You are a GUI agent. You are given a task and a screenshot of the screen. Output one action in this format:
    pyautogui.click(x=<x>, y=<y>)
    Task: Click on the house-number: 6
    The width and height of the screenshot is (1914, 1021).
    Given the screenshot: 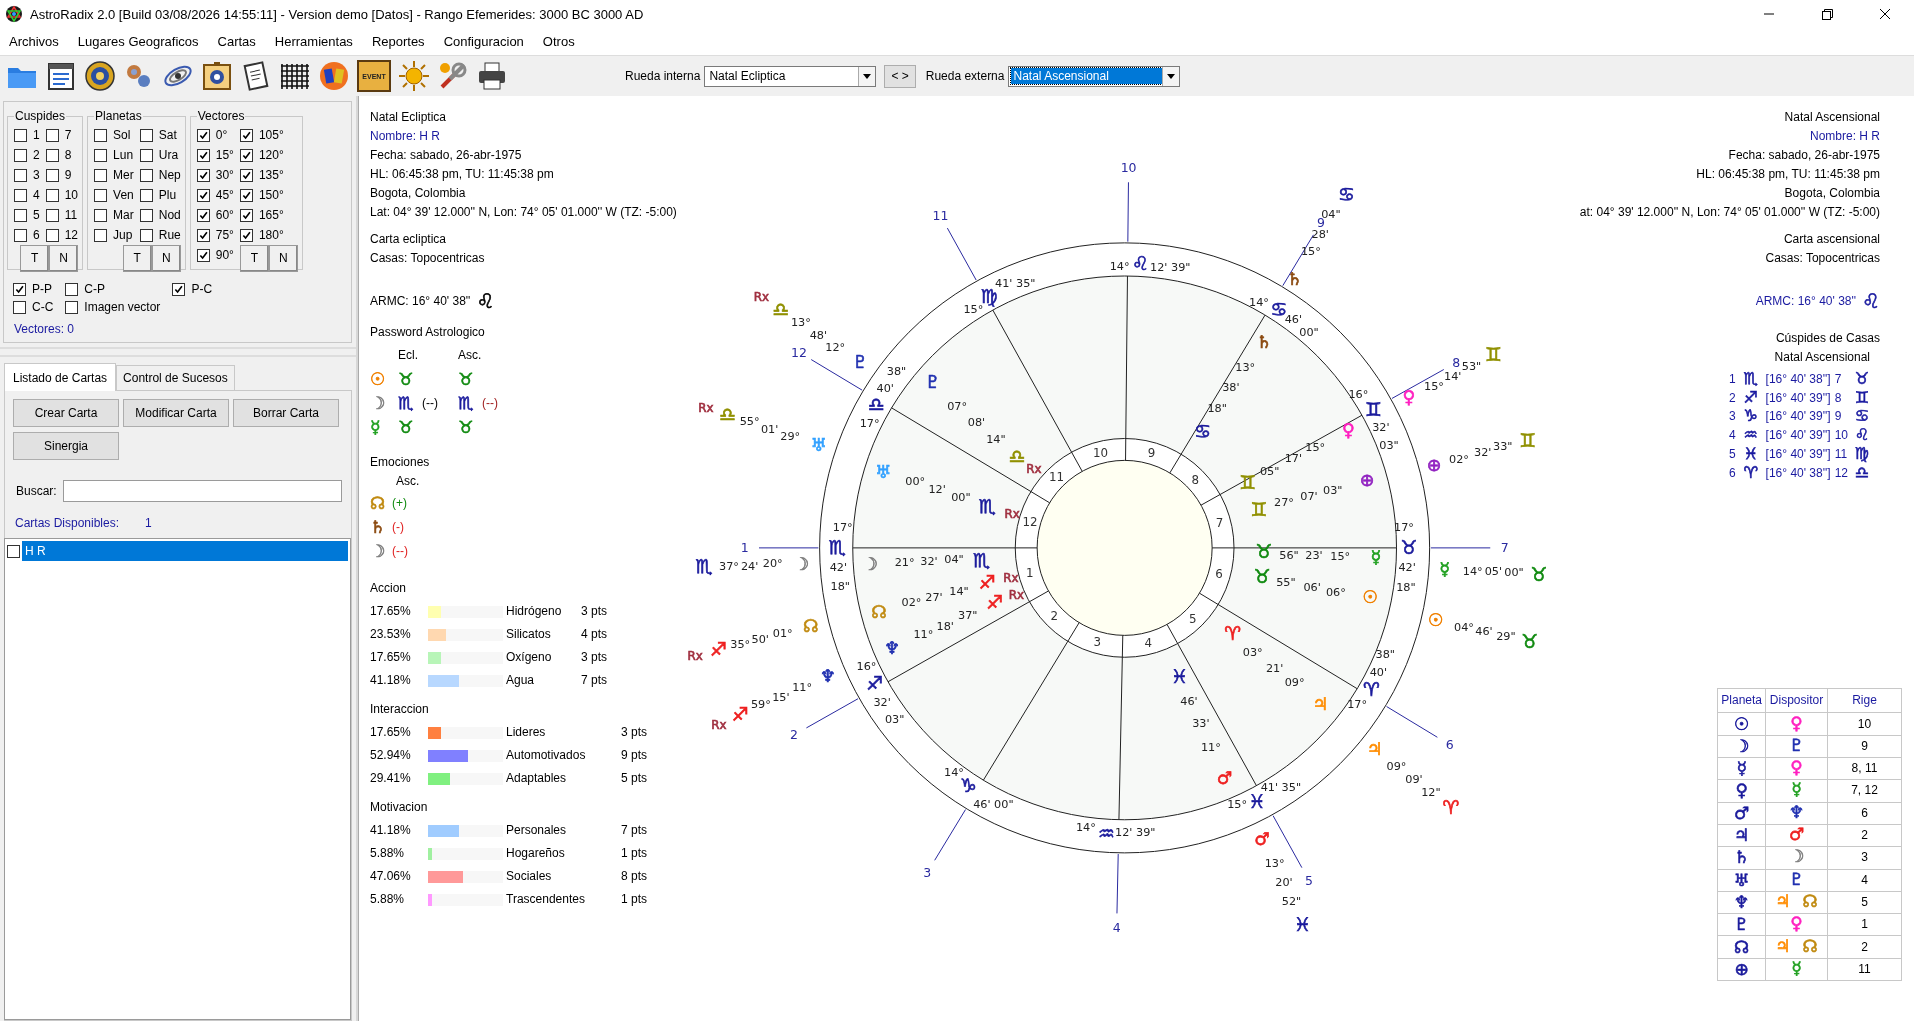 What is the action you would take?
    pyautogui.click(x=1449, y=745)
    